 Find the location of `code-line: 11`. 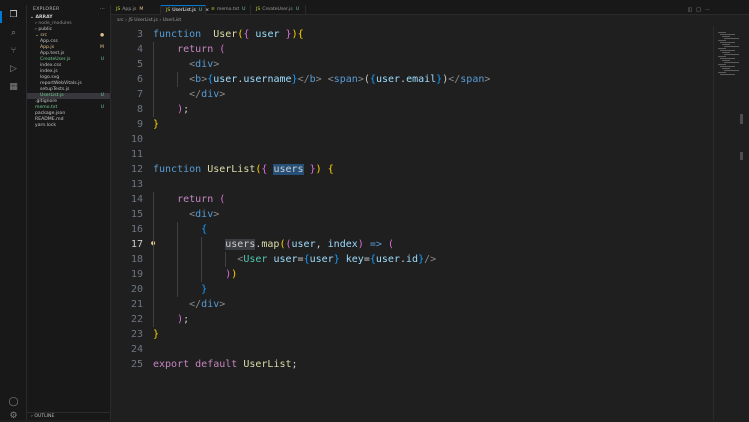

code-line: 11 is located at coordinates (412, 154).